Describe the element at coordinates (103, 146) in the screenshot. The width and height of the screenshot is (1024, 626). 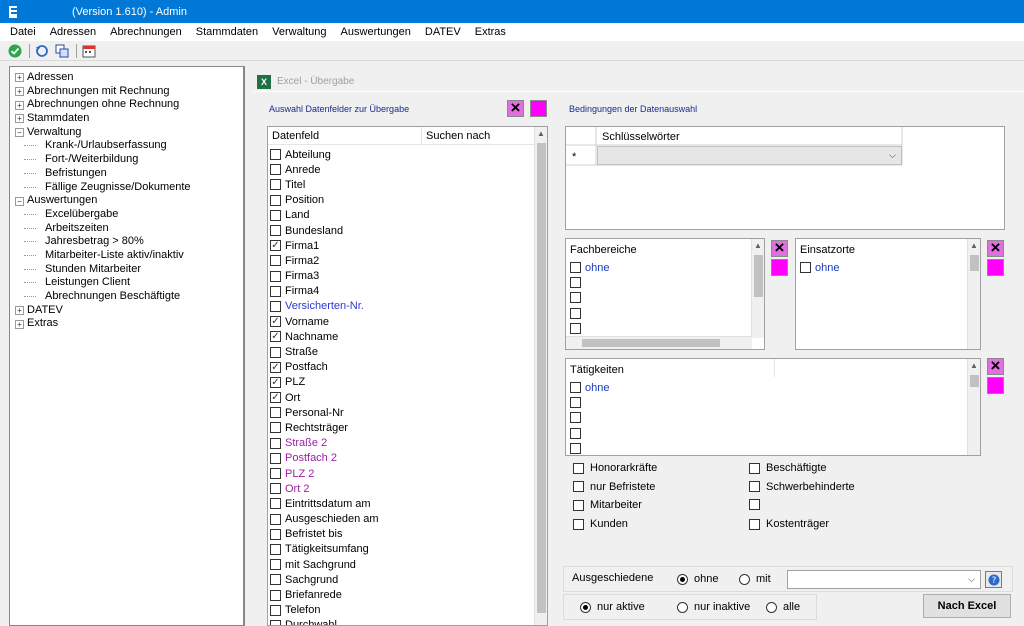
I see `tree-item: Krank-/Urlaubserfassung` at that location.